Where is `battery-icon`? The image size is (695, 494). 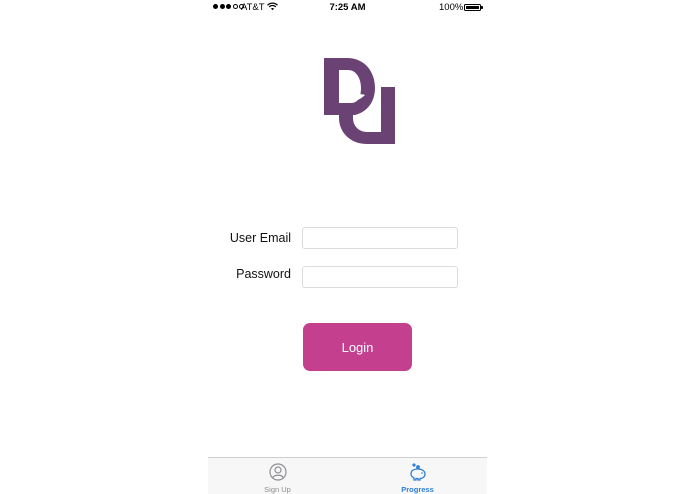
battery-icon is located at coordinates (472, 7).